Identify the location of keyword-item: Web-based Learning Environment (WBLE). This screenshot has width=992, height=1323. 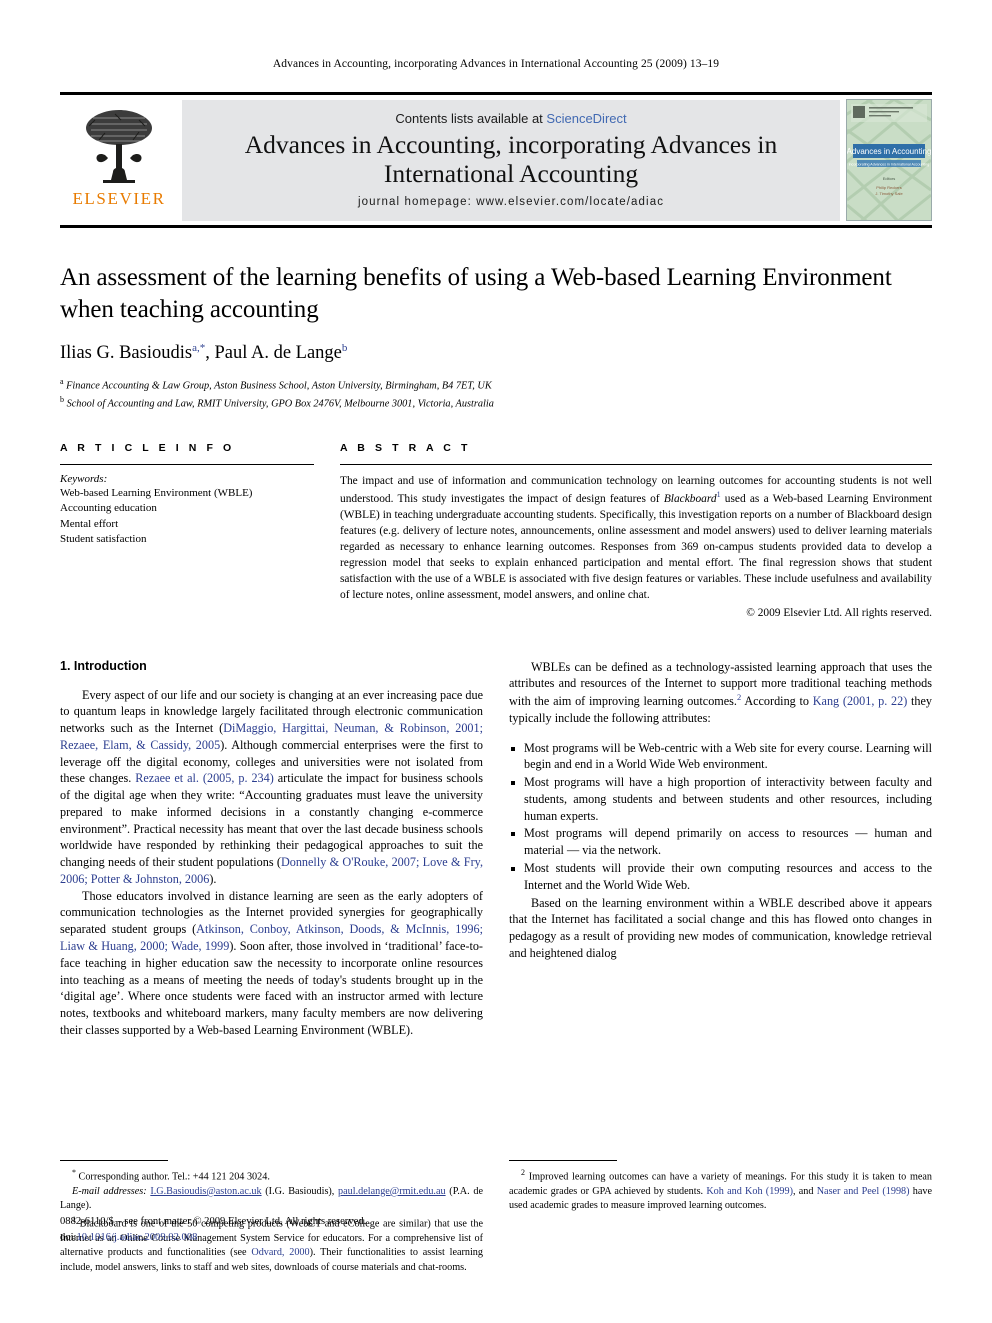
(156, 492).